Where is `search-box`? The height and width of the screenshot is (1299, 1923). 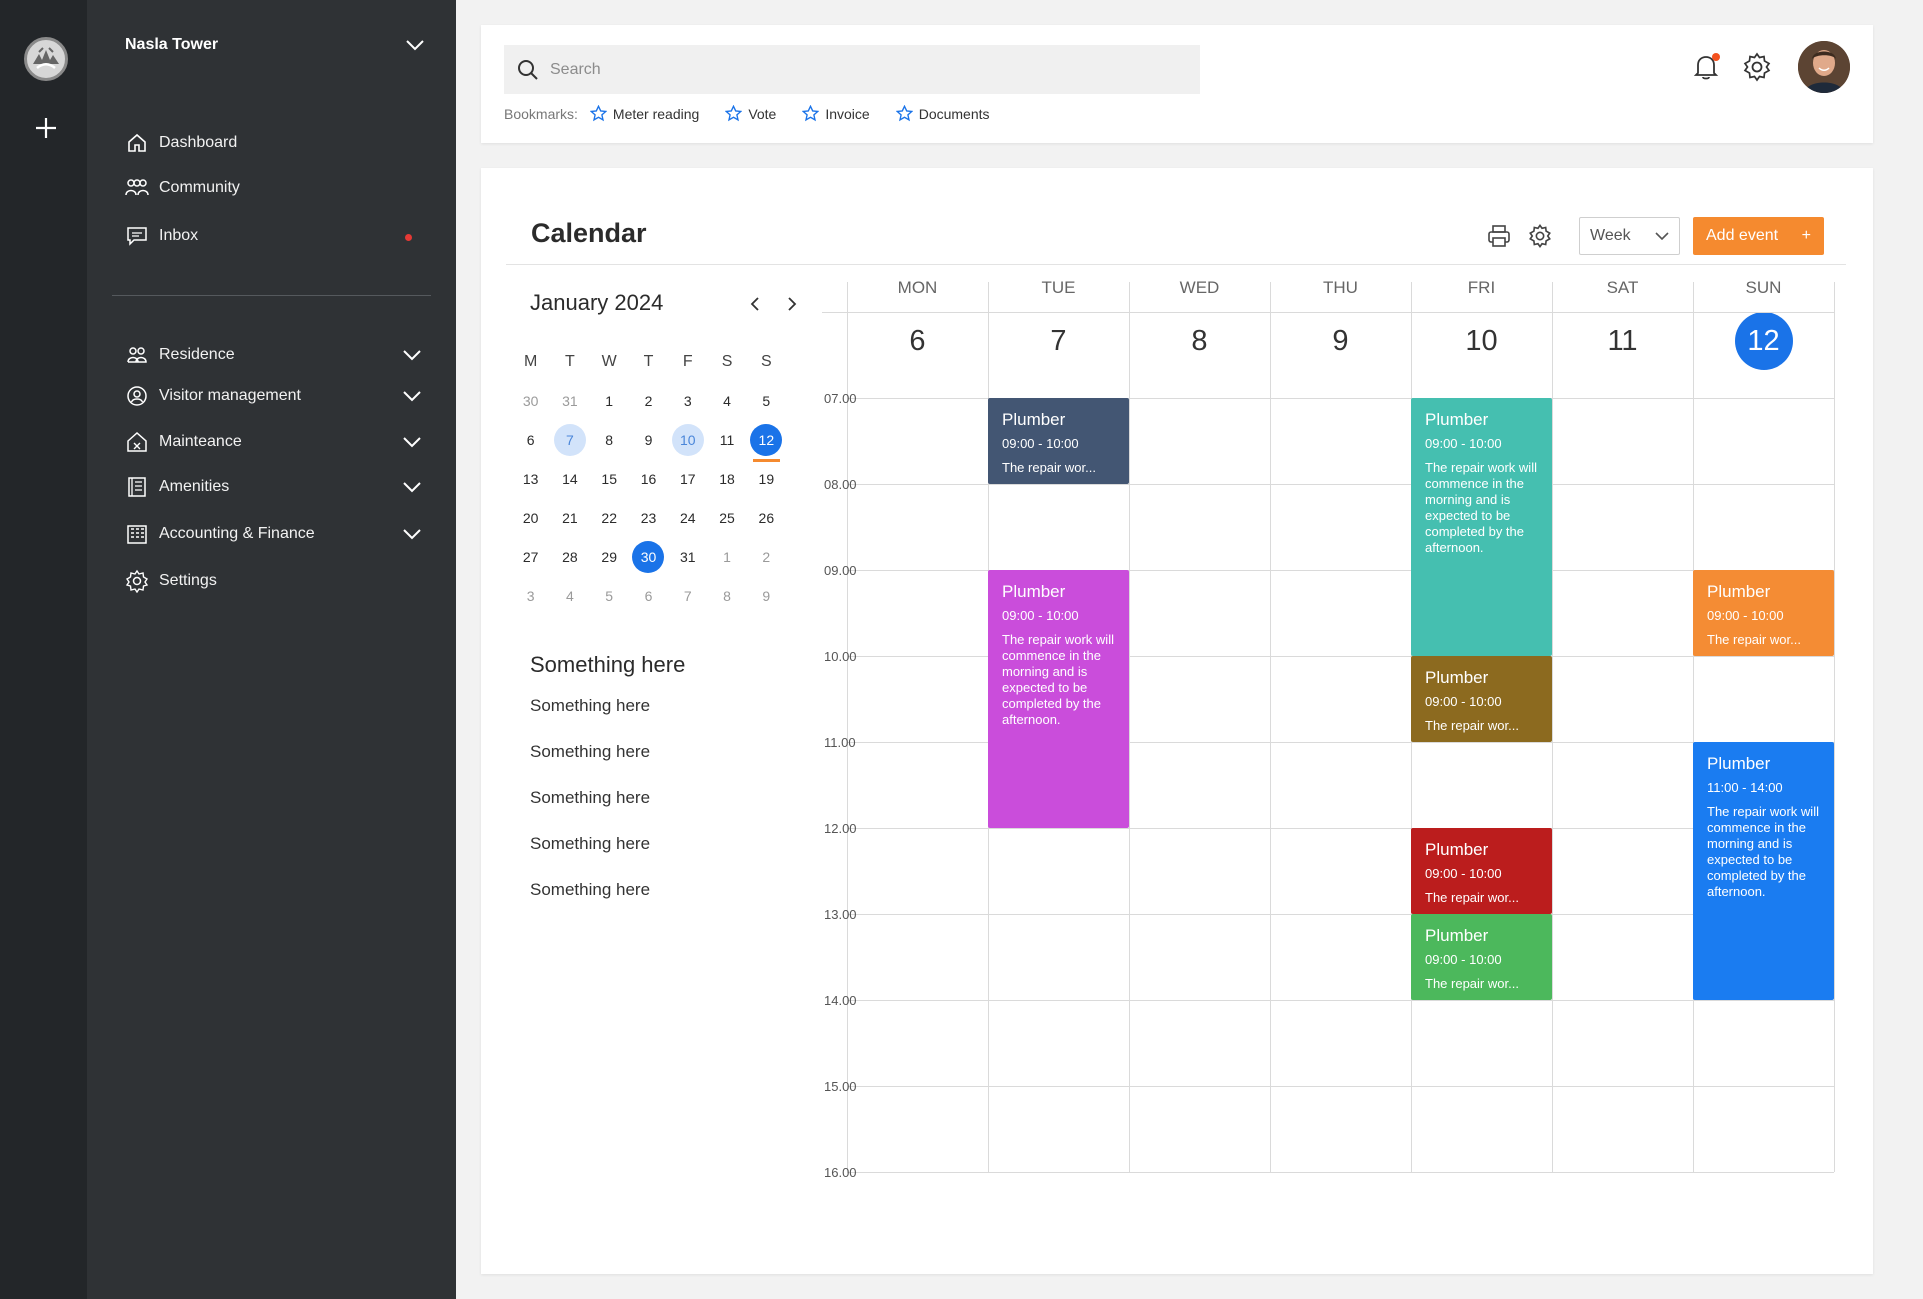
search-box is located at coordinates (852, 69).